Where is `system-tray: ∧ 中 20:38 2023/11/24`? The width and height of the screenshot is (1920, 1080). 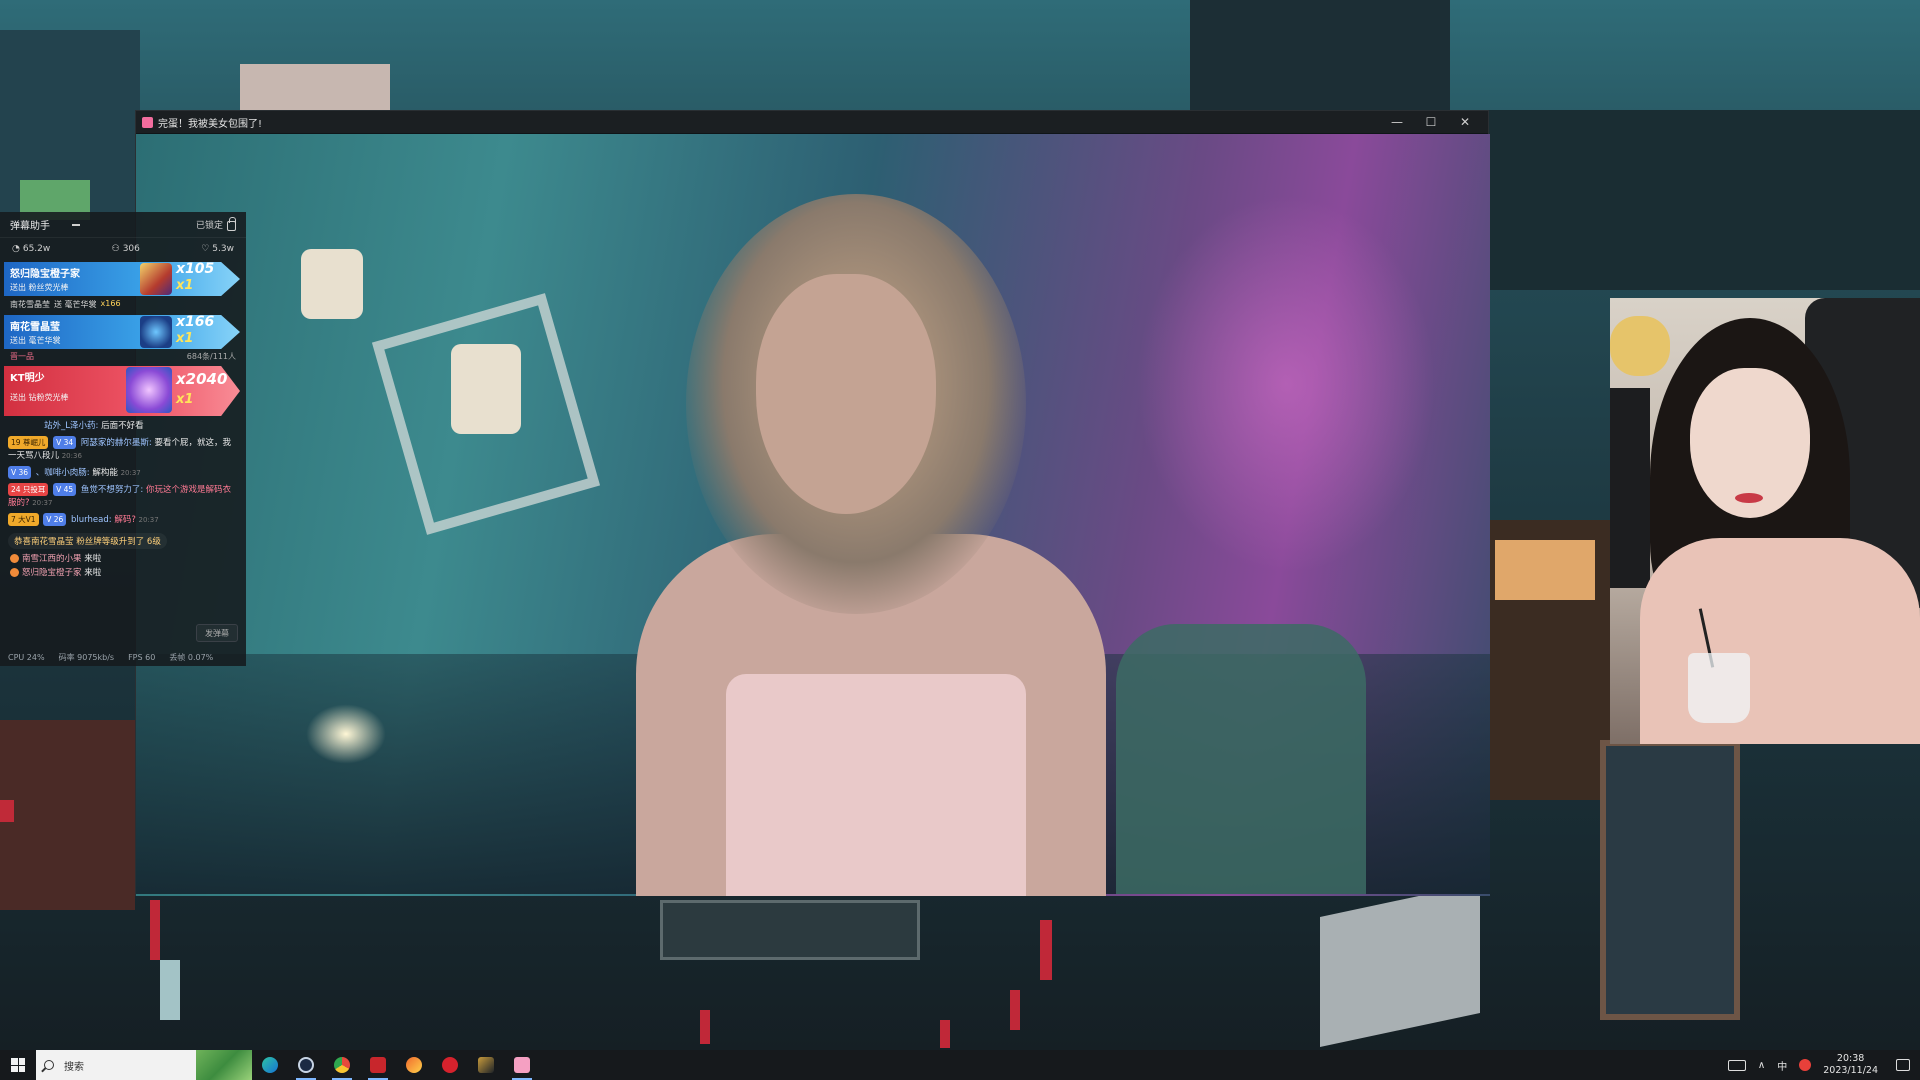 system-tray: ∧ 中 20:38 2023/11/24 is located at coordinates (1823, 1065).